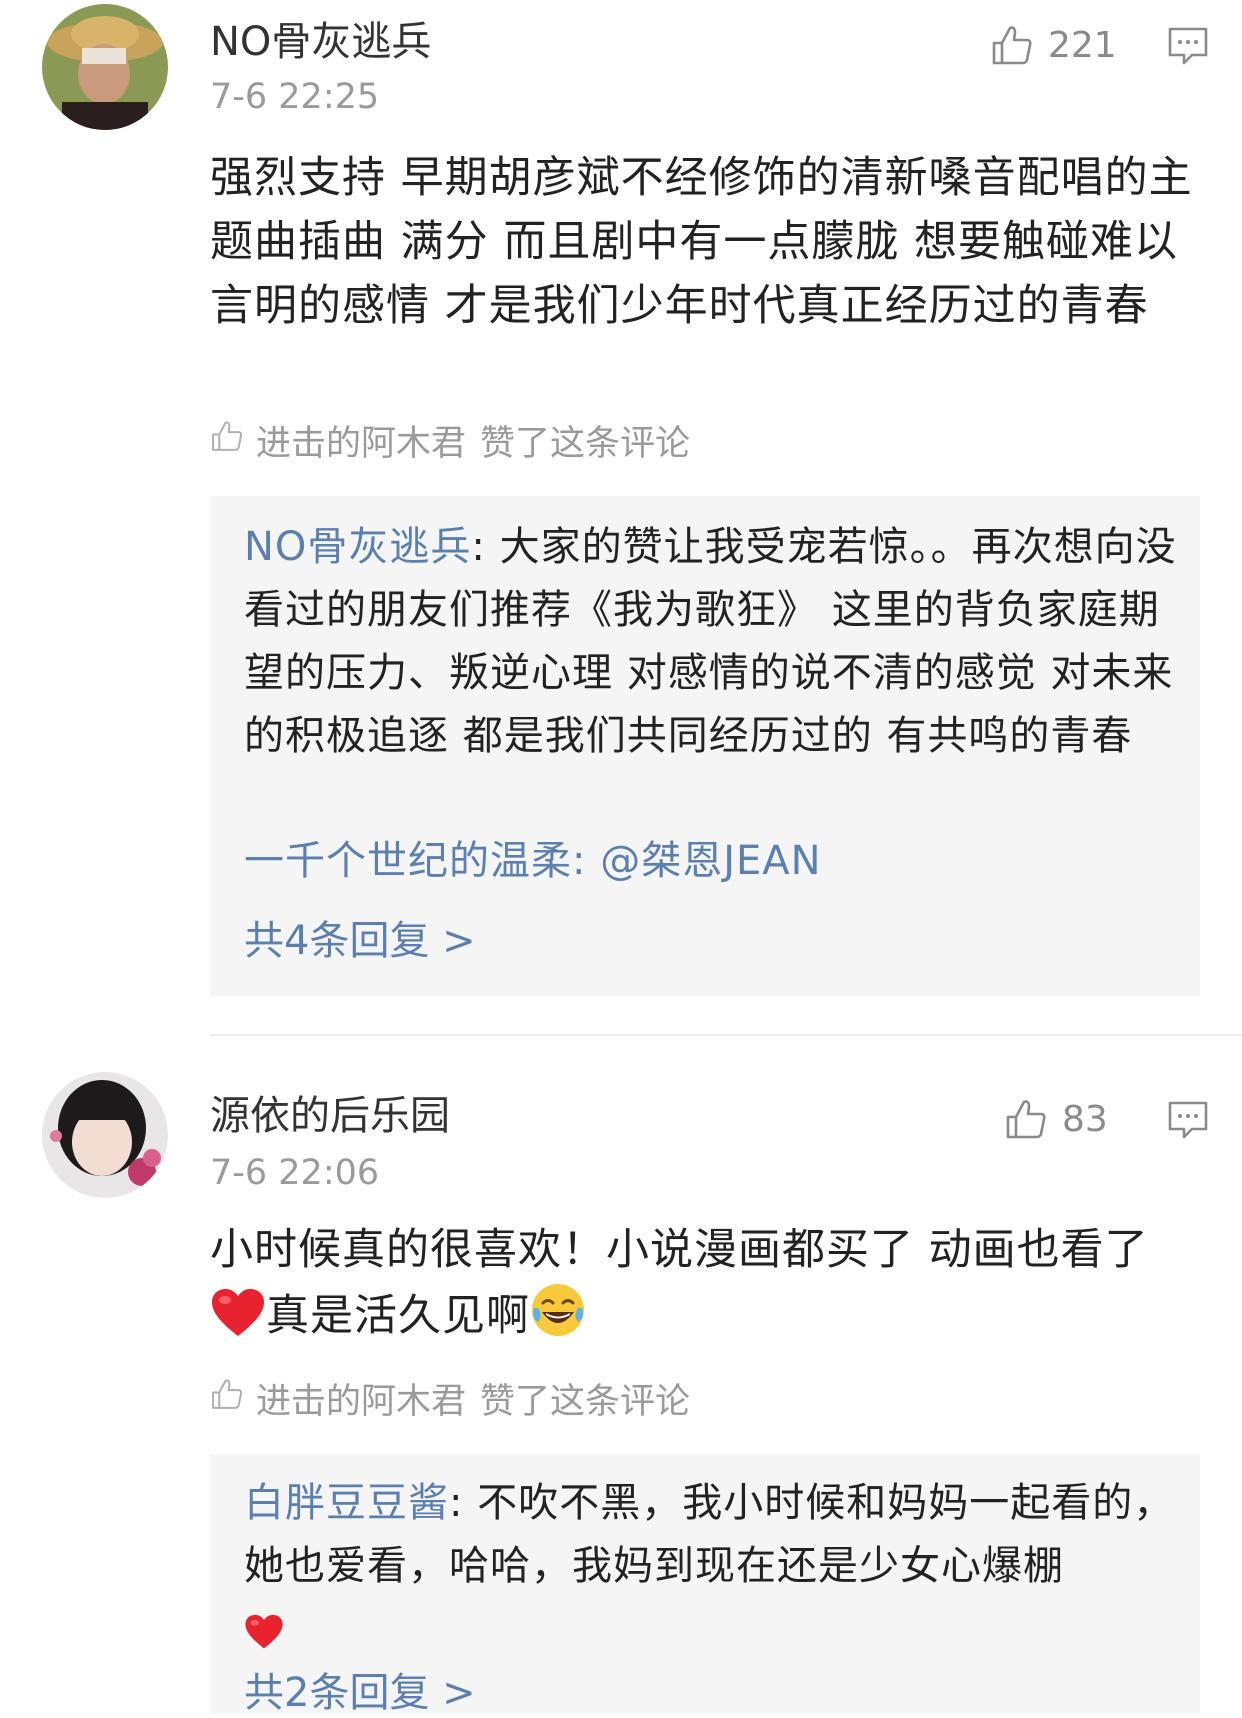 This screenshot has width=1242, height=1718. I want to click on laughing-tears-icon, so click(558, 1319).